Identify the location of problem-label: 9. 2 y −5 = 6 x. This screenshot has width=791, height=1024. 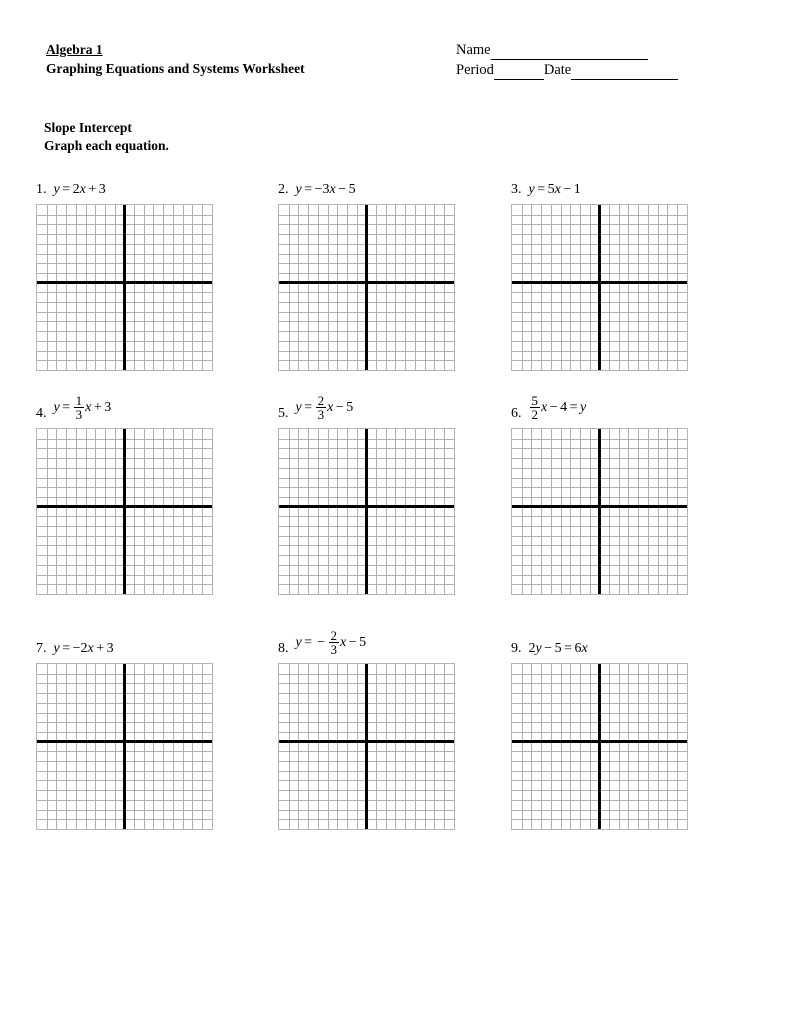
(599, 642).